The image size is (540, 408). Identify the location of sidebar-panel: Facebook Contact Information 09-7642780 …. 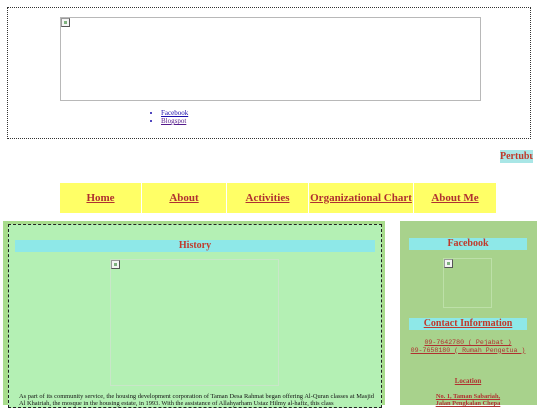
(468, 314).